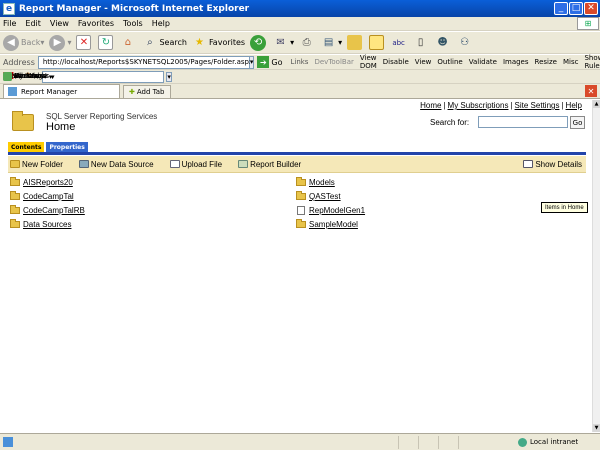 This screenshot has width=600, height=450. I want to click on note-icon, so click(377, 42).